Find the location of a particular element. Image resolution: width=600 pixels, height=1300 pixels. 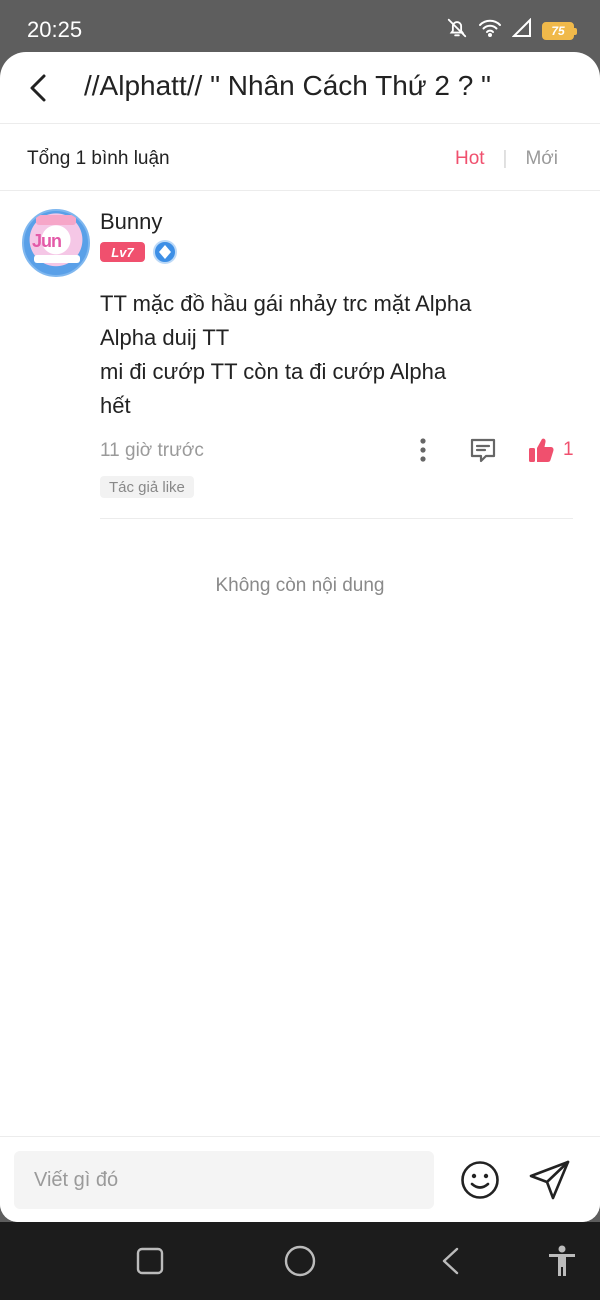

sort-tabs: Hot | Mới is located at coordinates (506, 159).